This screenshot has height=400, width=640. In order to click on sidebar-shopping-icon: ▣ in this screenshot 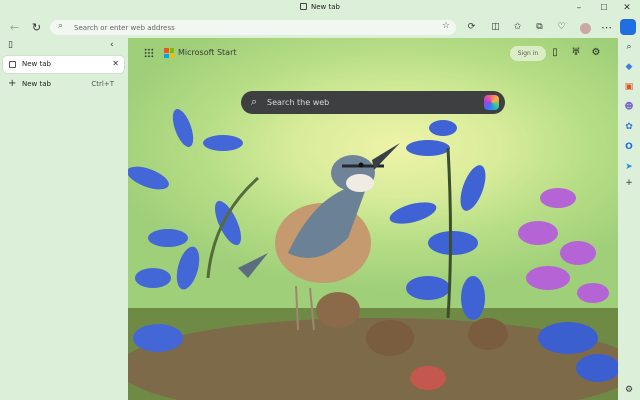, I will do `click(629, 87)`.